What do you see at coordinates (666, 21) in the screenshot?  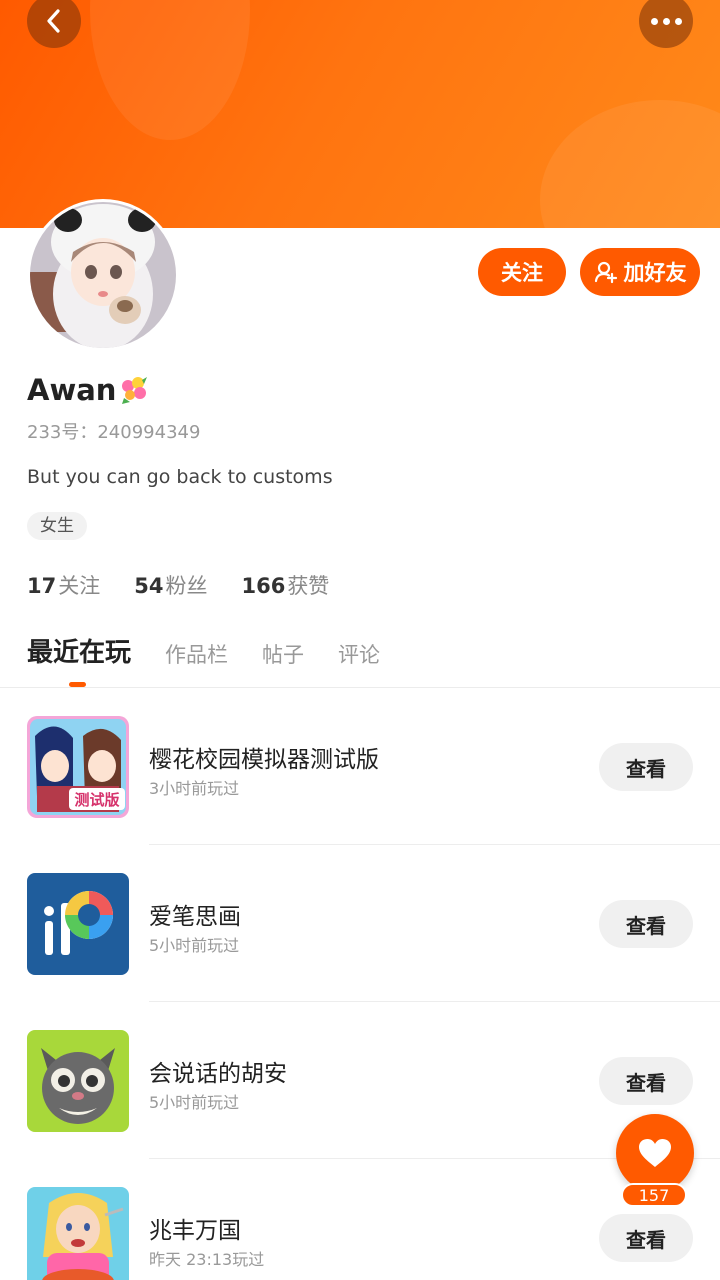 I see `more-dots-icon` at bounding box center [666, 21].